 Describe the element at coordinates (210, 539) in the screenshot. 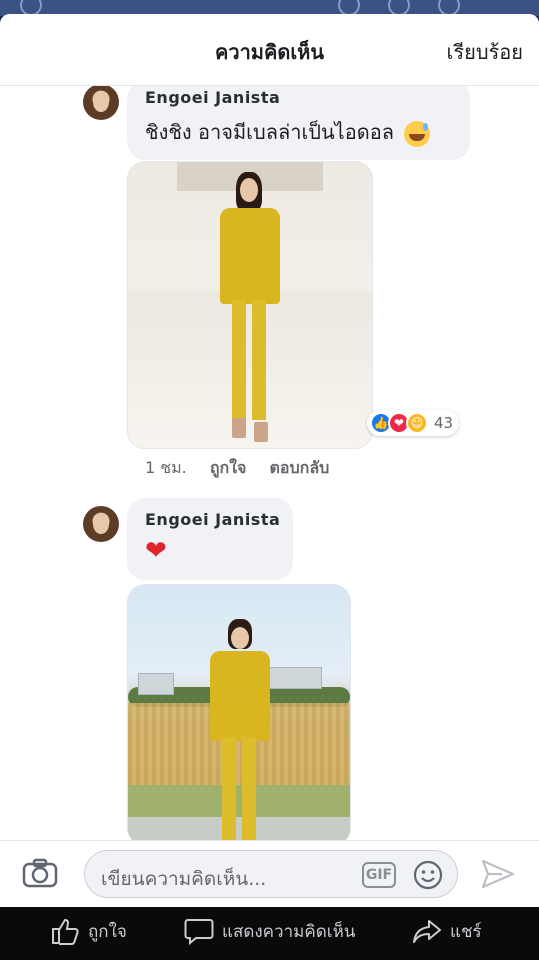

I see `comment-bubble: Engoei Janista ❤` at that location.